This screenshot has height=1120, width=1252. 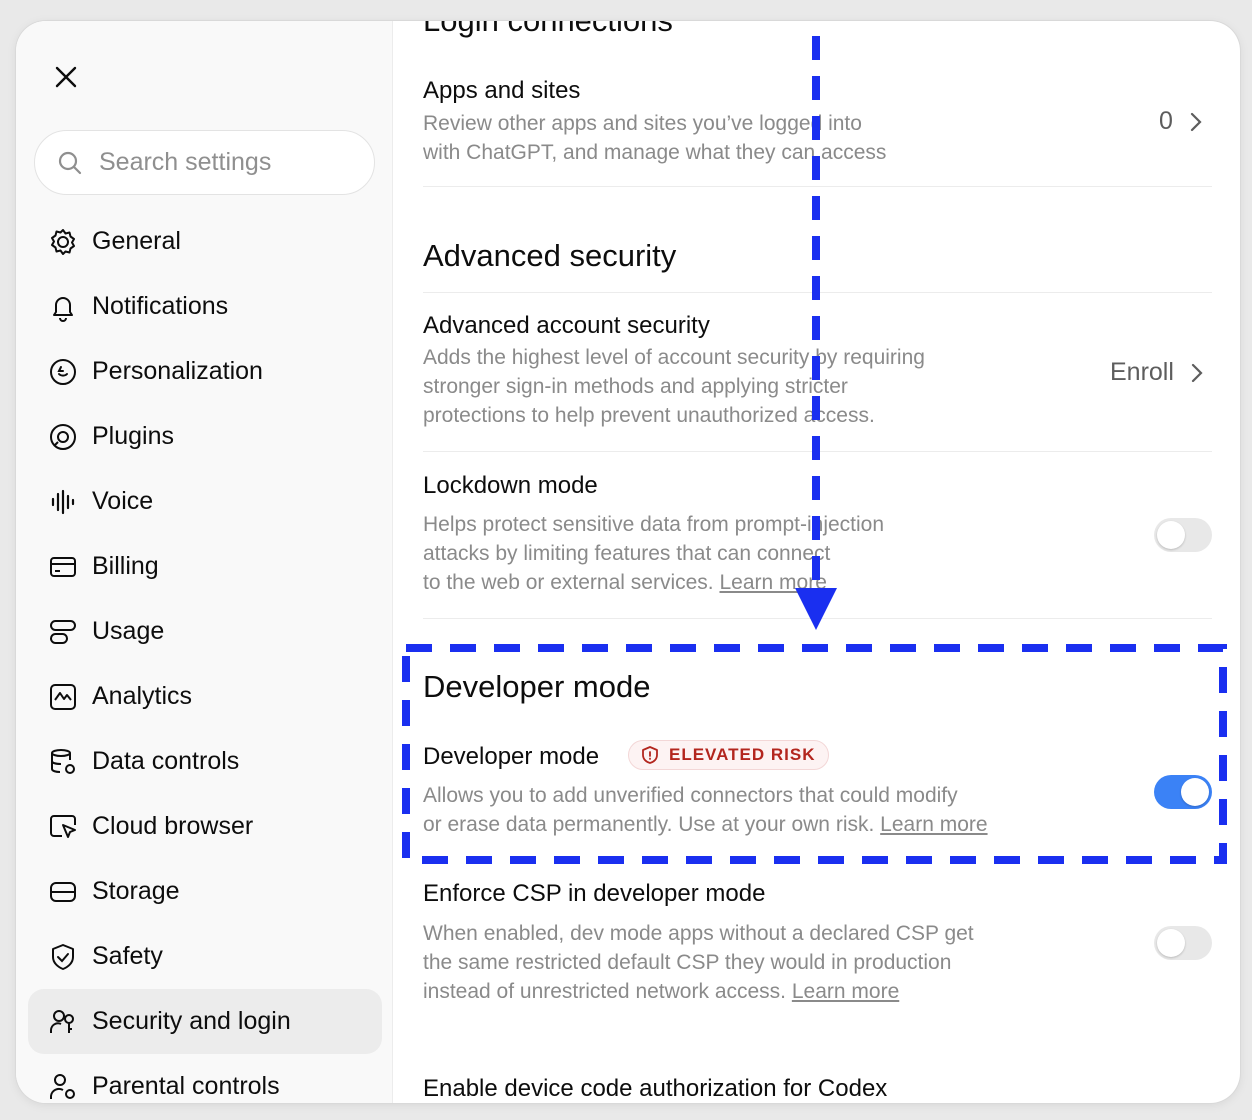 I want to click on sidebar-item-notifications: Notifications, so click(x=205, y=306).